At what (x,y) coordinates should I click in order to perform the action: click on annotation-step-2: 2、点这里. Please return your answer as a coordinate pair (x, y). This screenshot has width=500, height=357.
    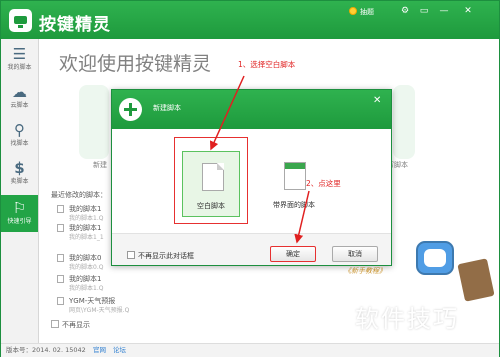
    Looking at the image, I should click on (323, 183).